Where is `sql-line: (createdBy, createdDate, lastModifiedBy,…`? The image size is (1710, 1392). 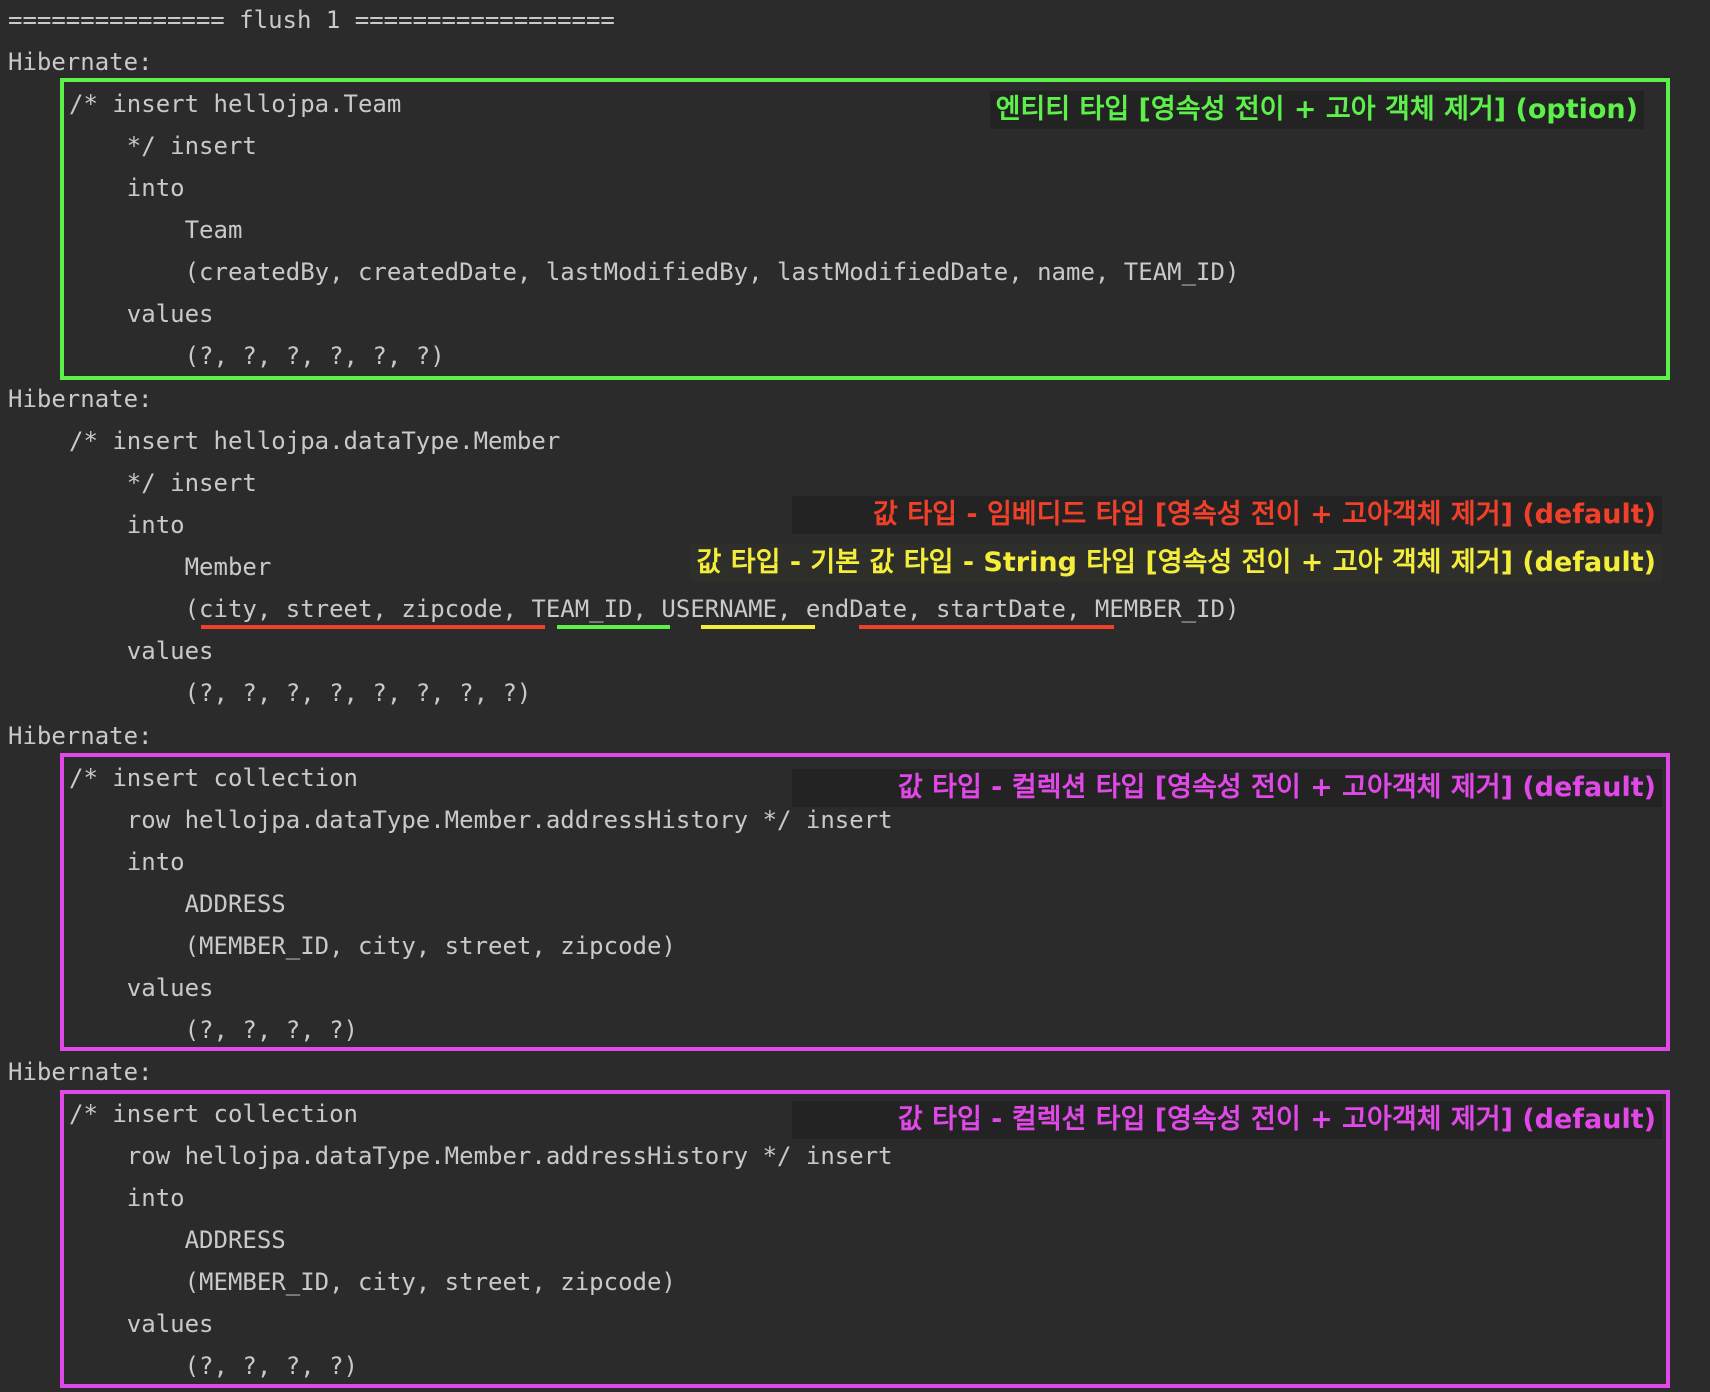 sql-line: (createdBy, createdDate, lastModifiedBy,… is located at coordinates (654, 272).